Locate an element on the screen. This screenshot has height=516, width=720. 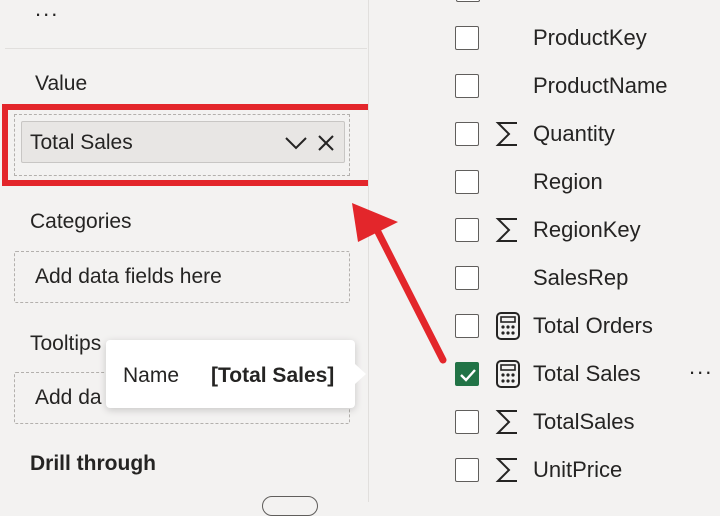
tooltip-pointer is located at coordinates (360, 374).